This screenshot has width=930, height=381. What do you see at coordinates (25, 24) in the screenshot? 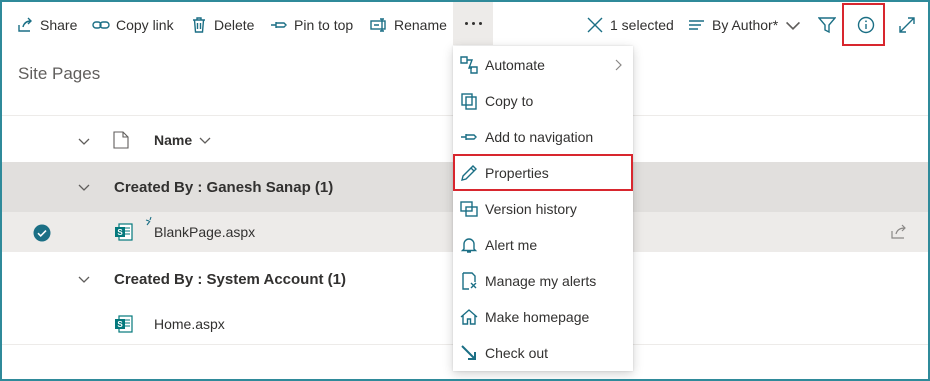
I see `share-icon` at bounding box center [25, 24].